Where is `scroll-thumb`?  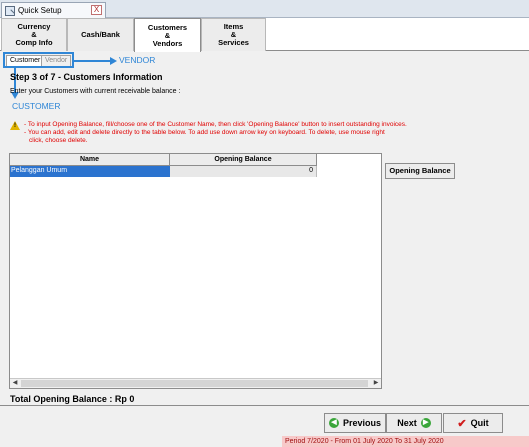 scroll-thumb is located at coordinates (194, 383).